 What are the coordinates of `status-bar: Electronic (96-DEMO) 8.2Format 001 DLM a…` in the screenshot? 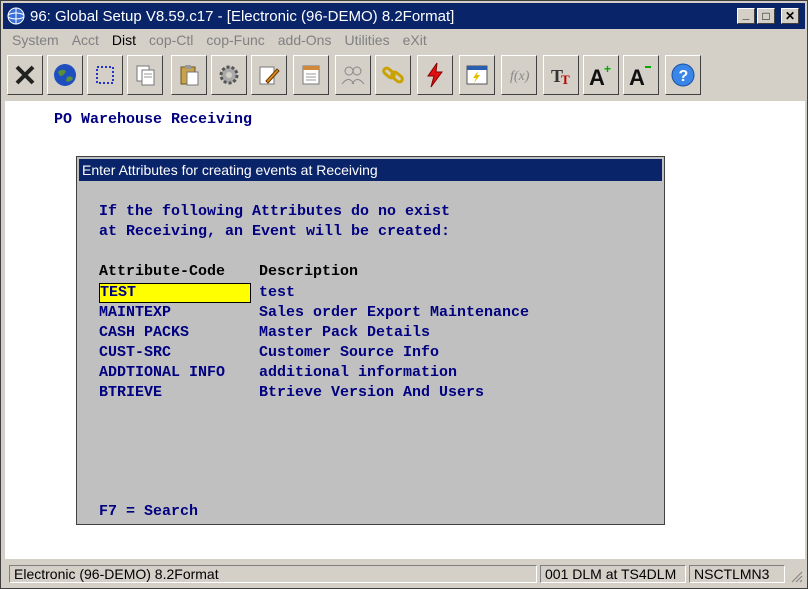 It's located at (405, 574).